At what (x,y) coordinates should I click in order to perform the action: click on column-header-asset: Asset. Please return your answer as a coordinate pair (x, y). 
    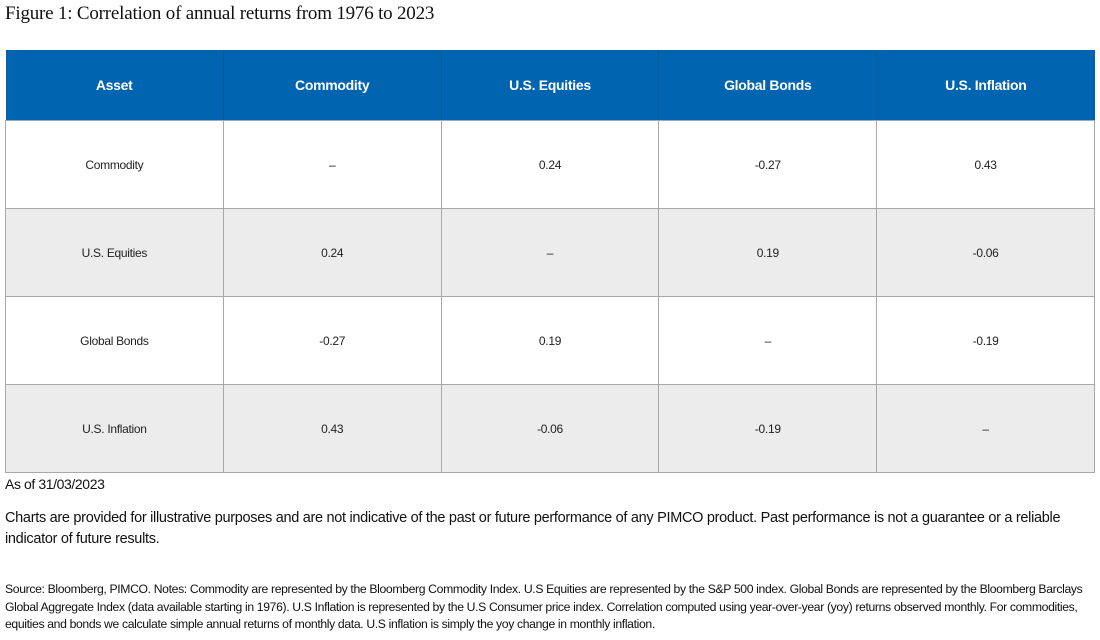
    Looking at the image, I should click on (114, 85).